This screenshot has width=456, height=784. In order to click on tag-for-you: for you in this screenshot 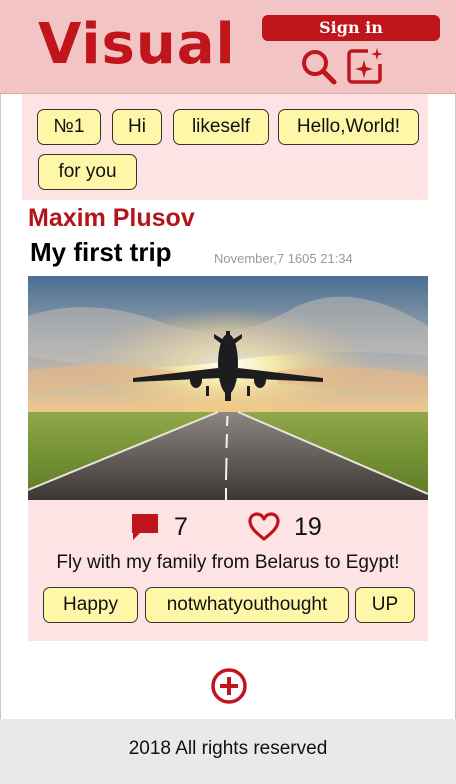, I will do `click(87, 172)`.